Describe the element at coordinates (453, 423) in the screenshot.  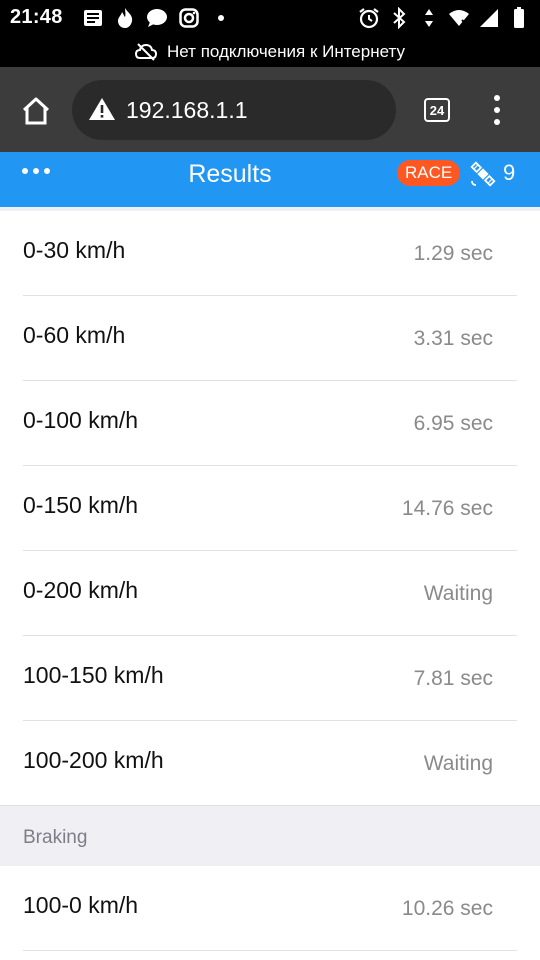
I see `result-value: 6.95 sec` at that location.